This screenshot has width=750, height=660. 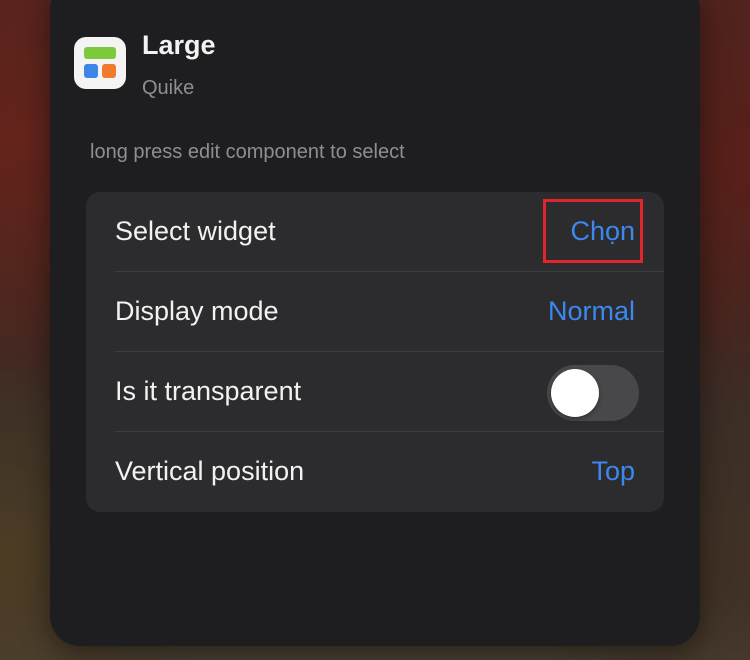 I want to click on highlight-annotation, so click(x=593, y=231).